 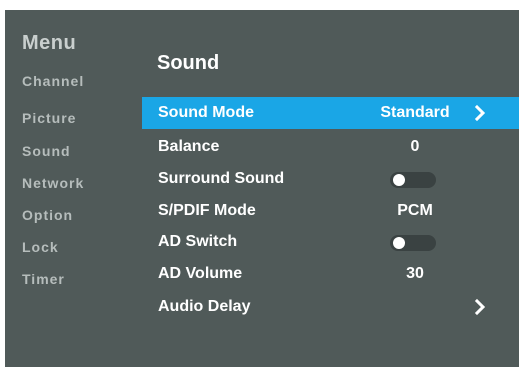 I want to click on page-title: Sound, so click(x=188, y=63).